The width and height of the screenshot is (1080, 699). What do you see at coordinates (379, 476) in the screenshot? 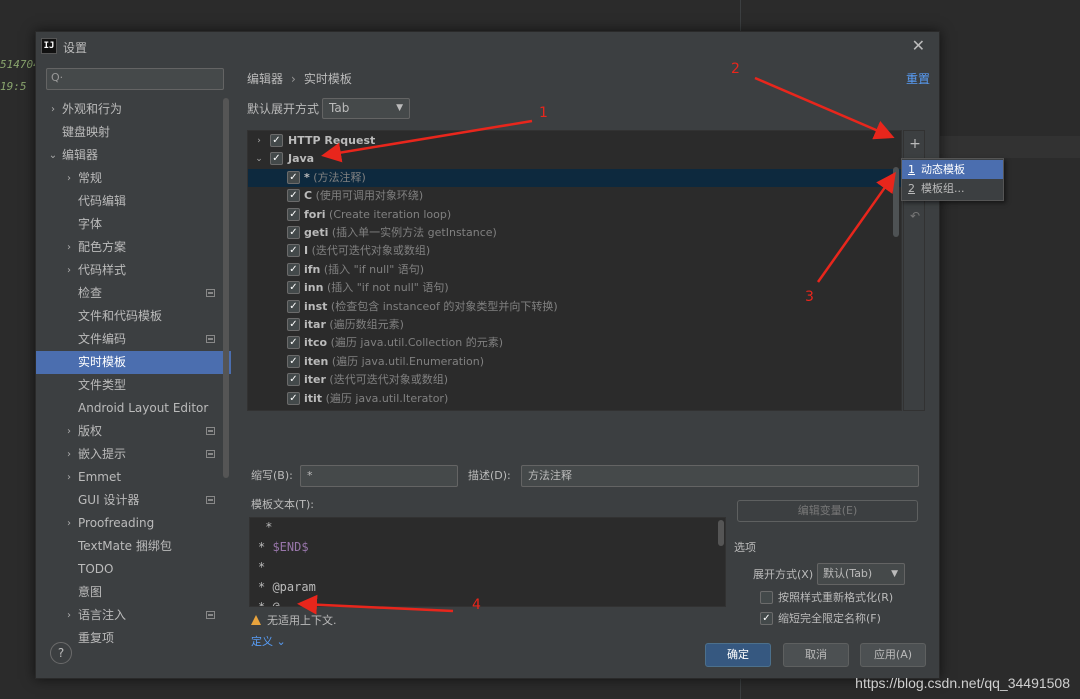
I see `abbreviation-field: *` at bounding box center [379, 476].